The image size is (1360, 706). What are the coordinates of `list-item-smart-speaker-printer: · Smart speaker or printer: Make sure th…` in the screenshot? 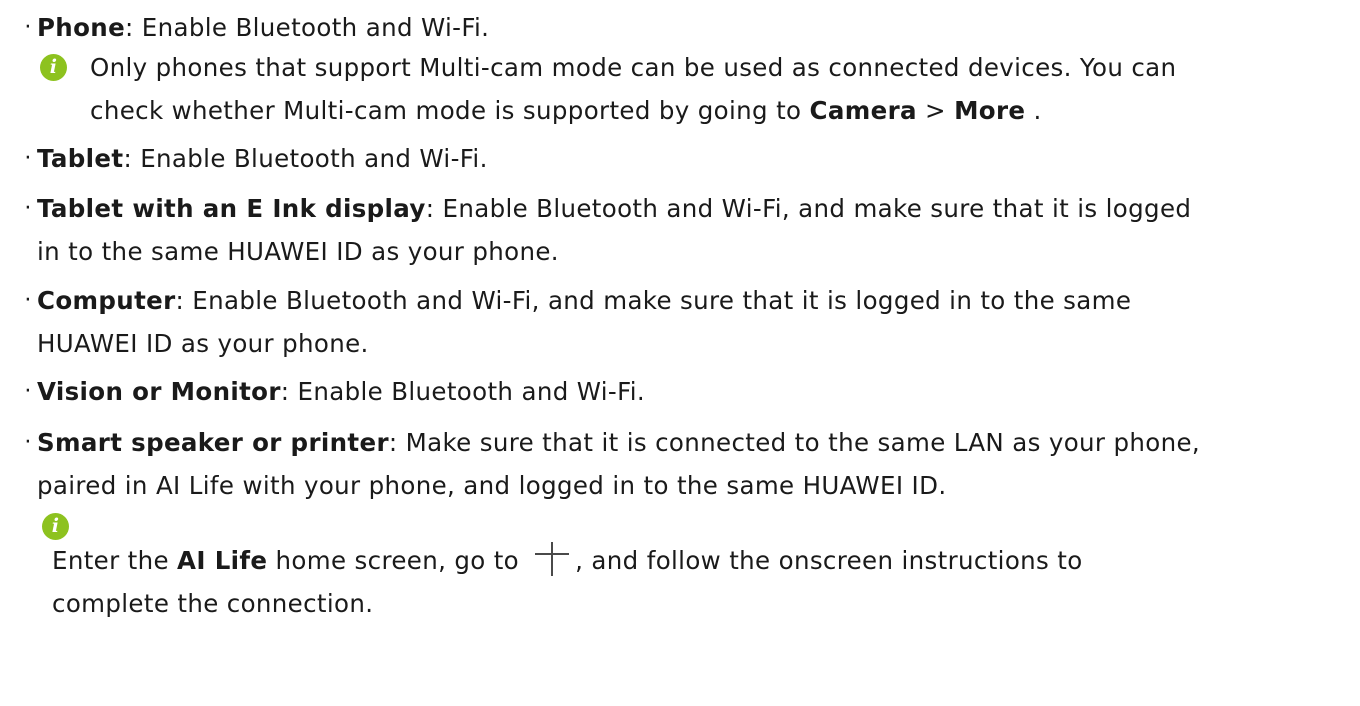 It's located at (685, 464).